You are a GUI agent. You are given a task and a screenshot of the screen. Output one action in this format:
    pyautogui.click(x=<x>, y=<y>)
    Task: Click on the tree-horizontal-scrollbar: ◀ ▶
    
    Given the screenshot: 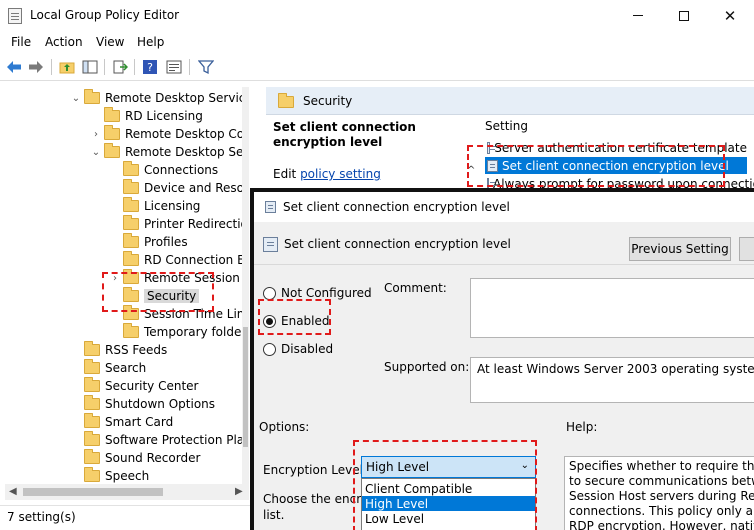 What is the action you would take?
    pyautogui.click(x=127, y=492)
    